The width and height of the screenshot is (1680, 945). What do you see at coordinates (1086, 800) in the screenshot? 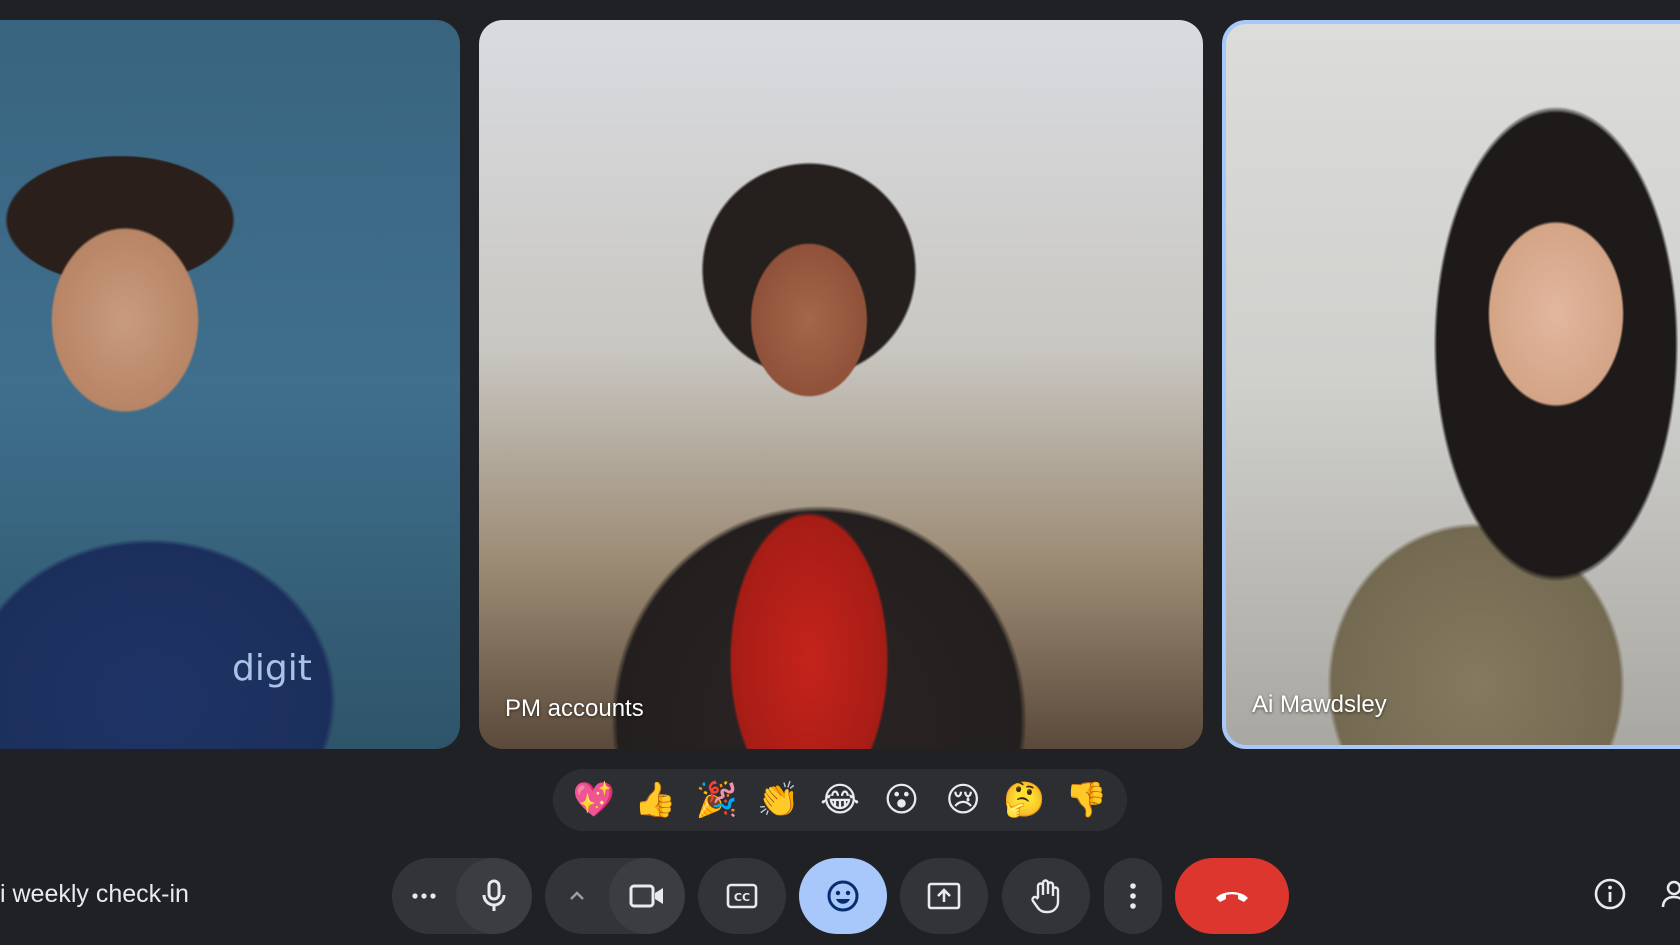
I see `reaction-thumbs-down: 👎` at bounding box center [1086, 800].